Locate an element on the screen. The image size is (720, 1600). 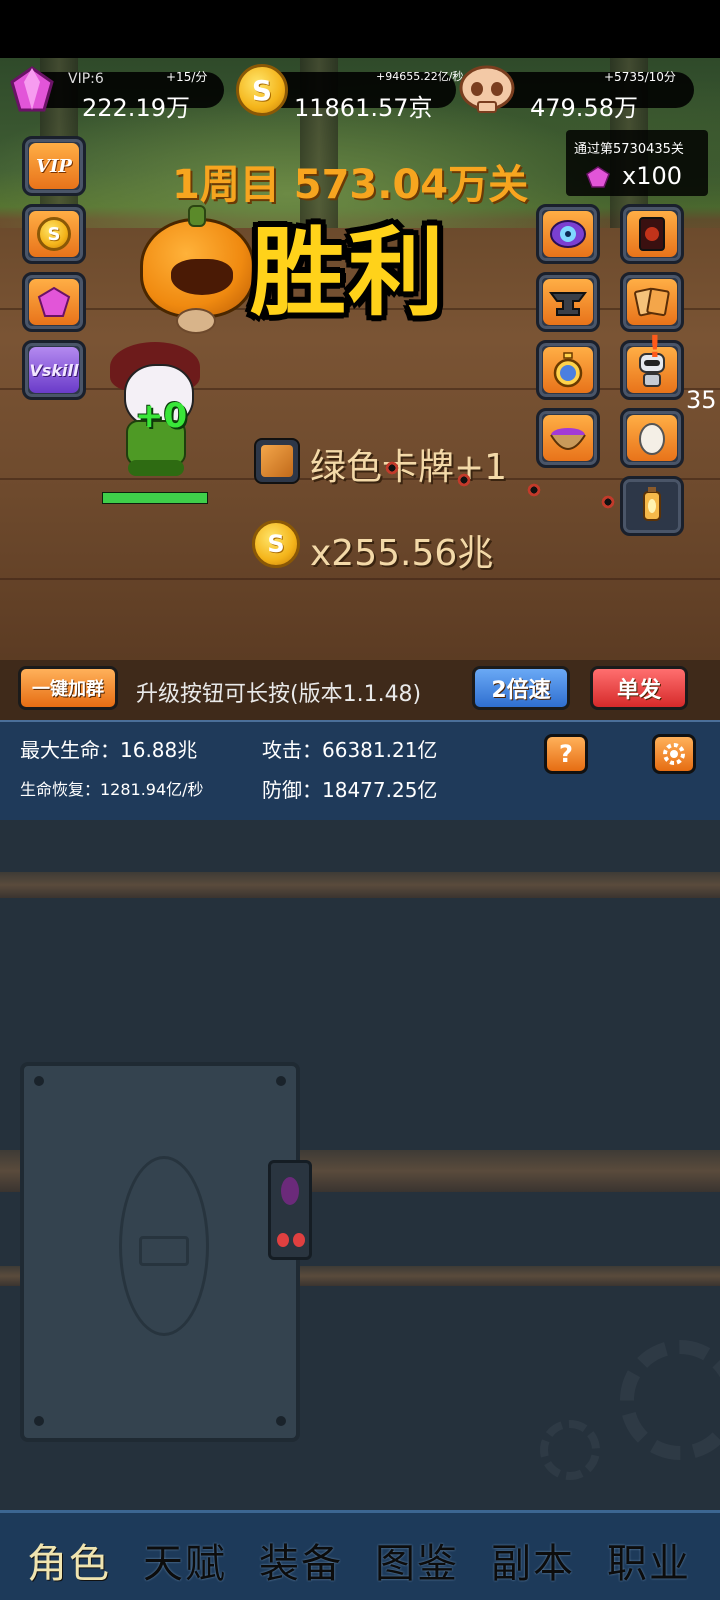
stat-max-hp: 最大生命：16.88兆 is located at coordinates (109, 750).